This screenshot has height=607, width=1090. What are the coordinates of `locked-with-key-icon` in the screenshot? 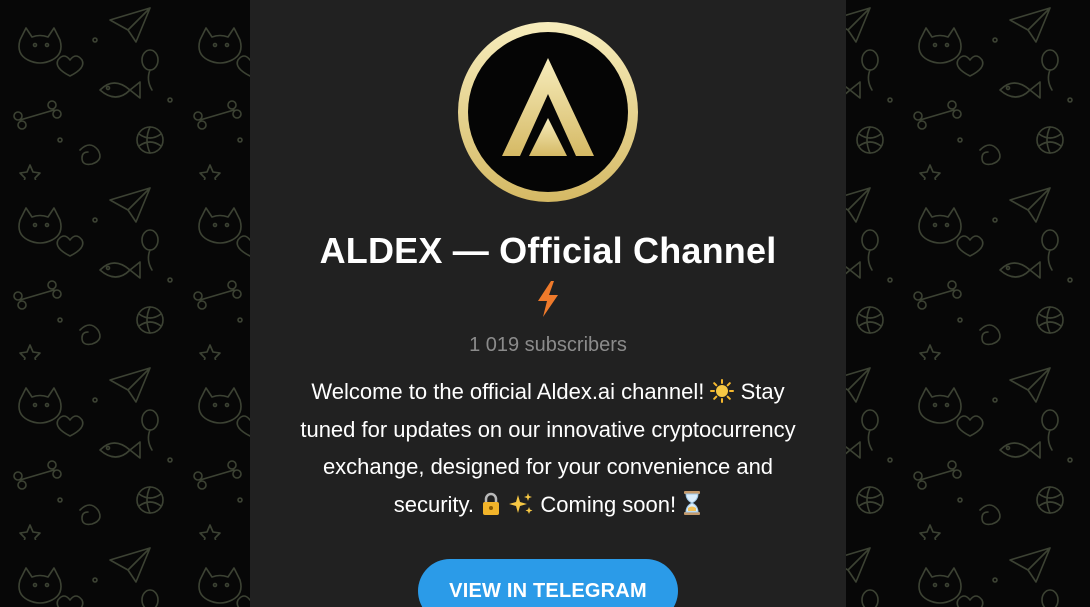 It's located at (491, 503).